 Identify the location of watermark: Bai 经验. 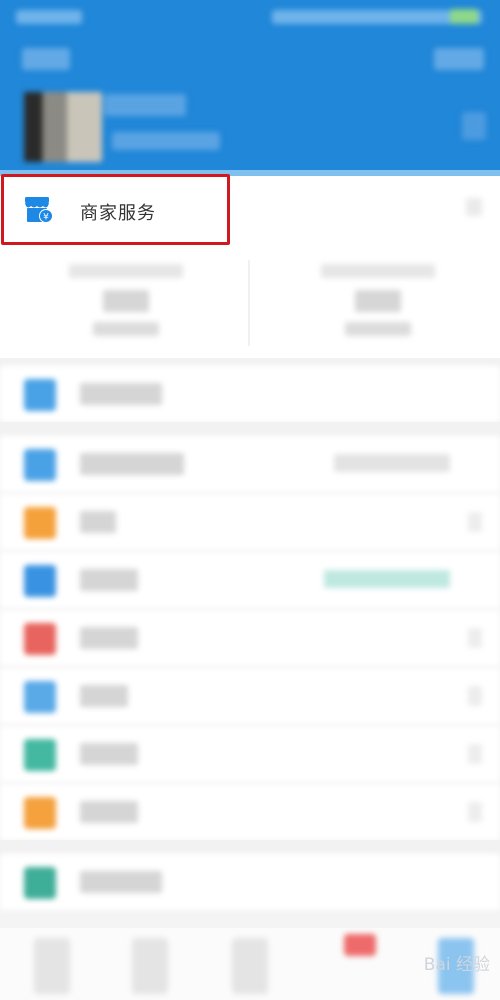
(456, 965).